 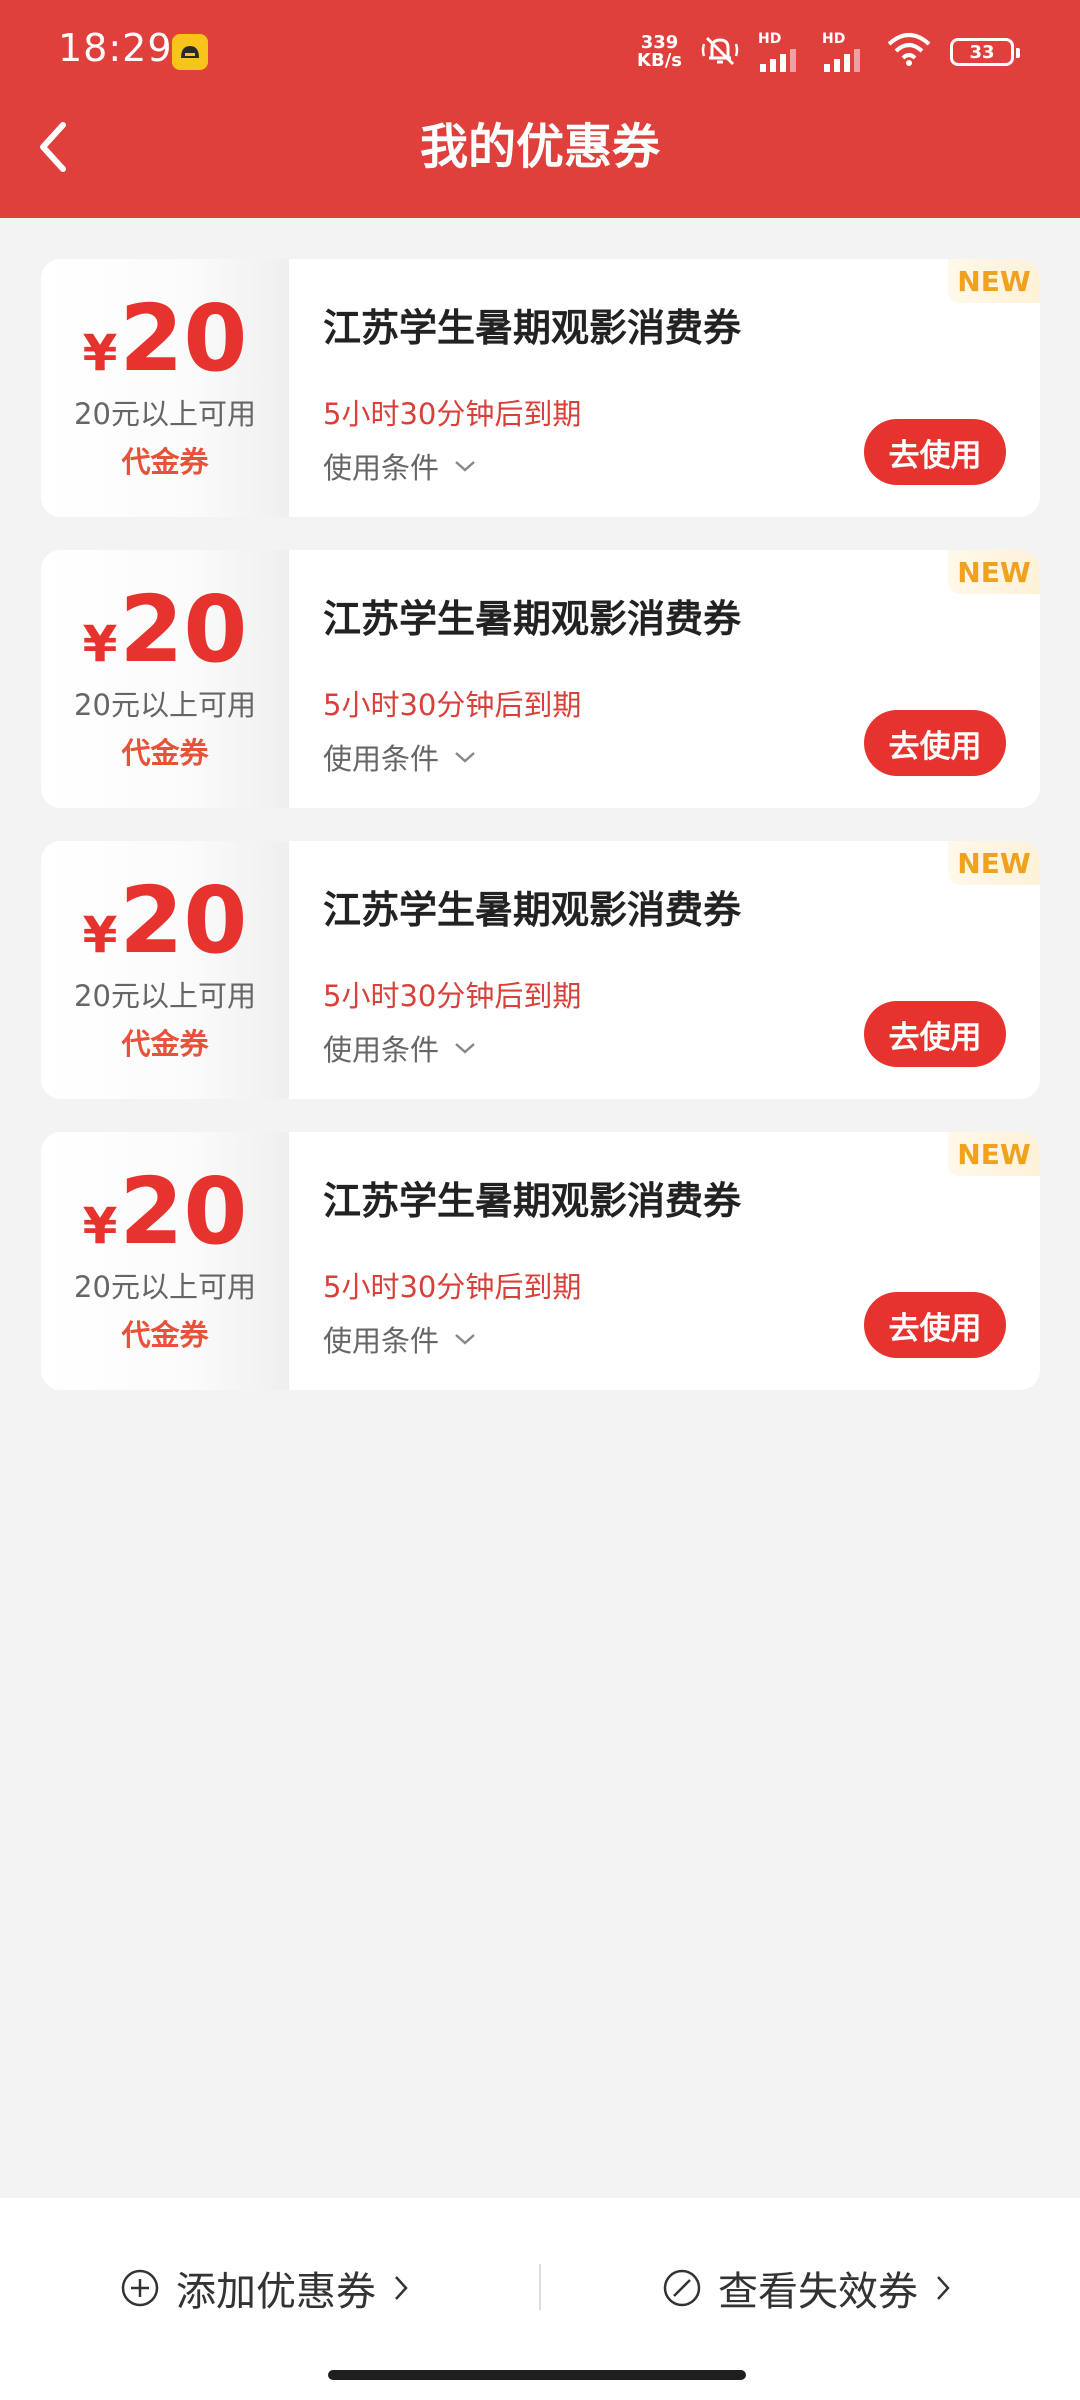 I want to click on add-coupon-button: 添加优惠券, so click(x=265, y=2288).